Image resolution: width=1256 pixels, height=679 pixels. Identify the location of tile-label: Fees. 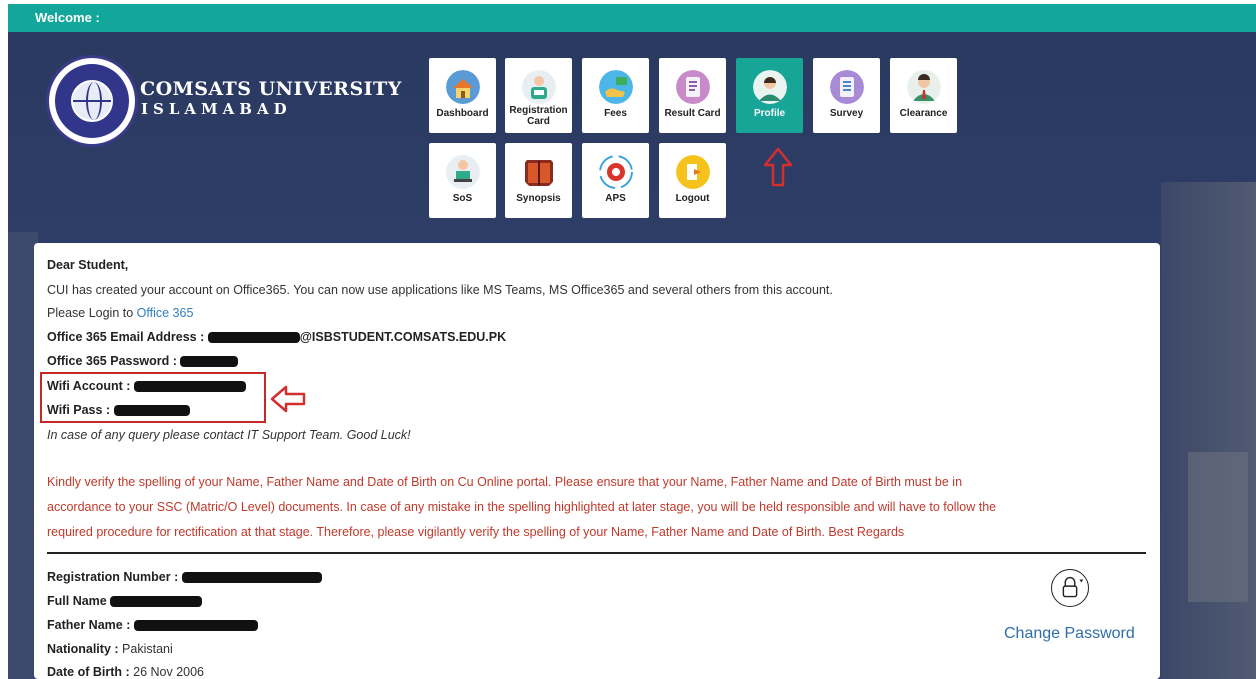
(615, 113).